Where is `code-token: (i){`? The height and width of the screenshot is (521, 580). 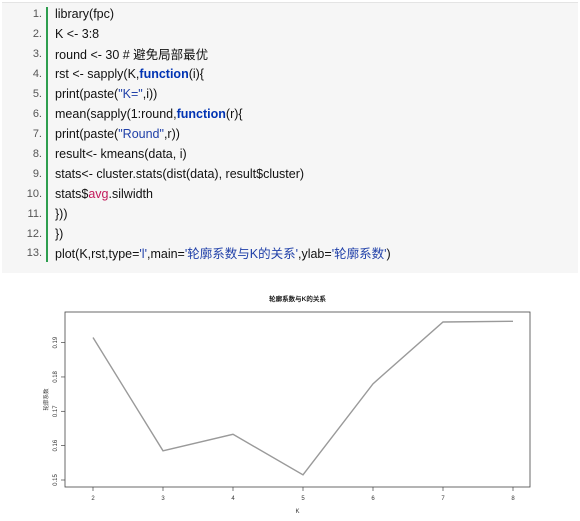 code-token: (i){ is located at coordinates (196, 73).